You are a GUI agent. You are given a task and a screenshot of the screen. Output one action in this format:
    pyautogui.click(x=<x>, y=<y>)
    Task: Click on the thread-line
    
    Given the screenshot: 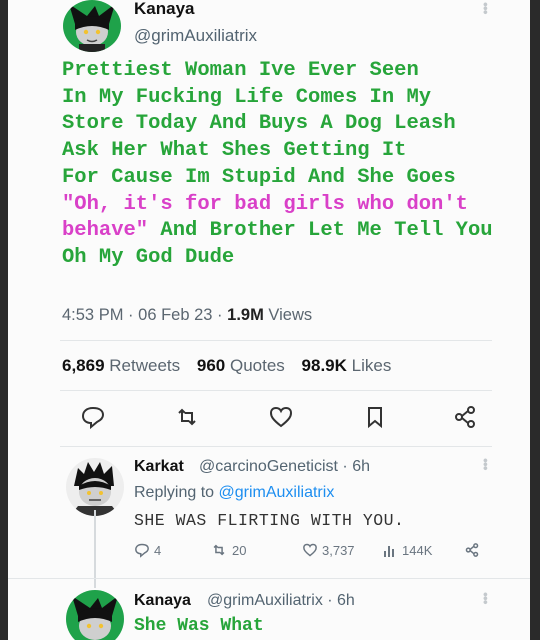 What is the action you would take?
    pyautogui.click(x=95, y=549)
    